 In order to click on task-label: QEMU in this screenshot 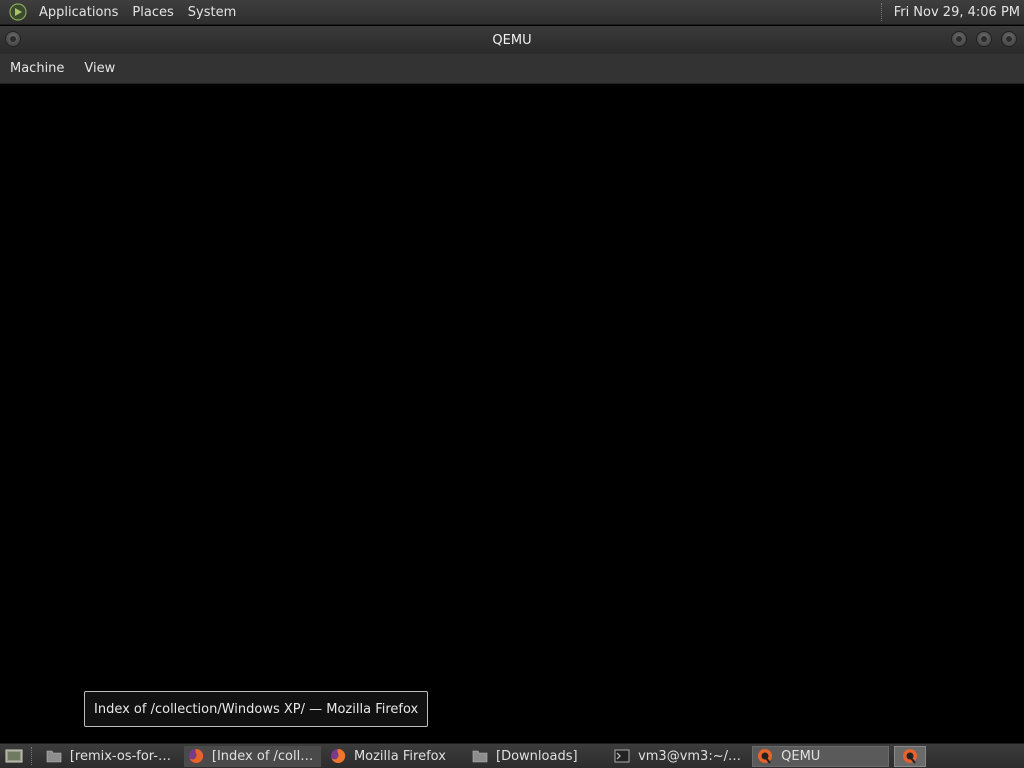, I will do `click(801, 756)`.